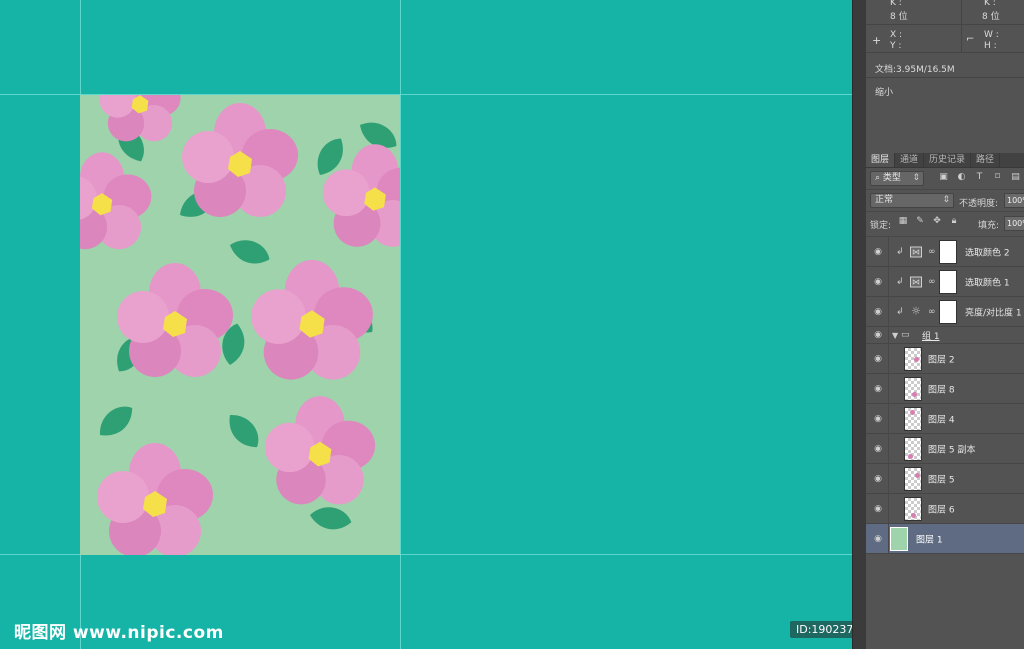 The width and height of the screenshot is (1024, 649). What do you see at coordinates (961, 177) in the screenshot?
I see `adjustment-filter-icon: ◐` at bounding box center [961, 177].